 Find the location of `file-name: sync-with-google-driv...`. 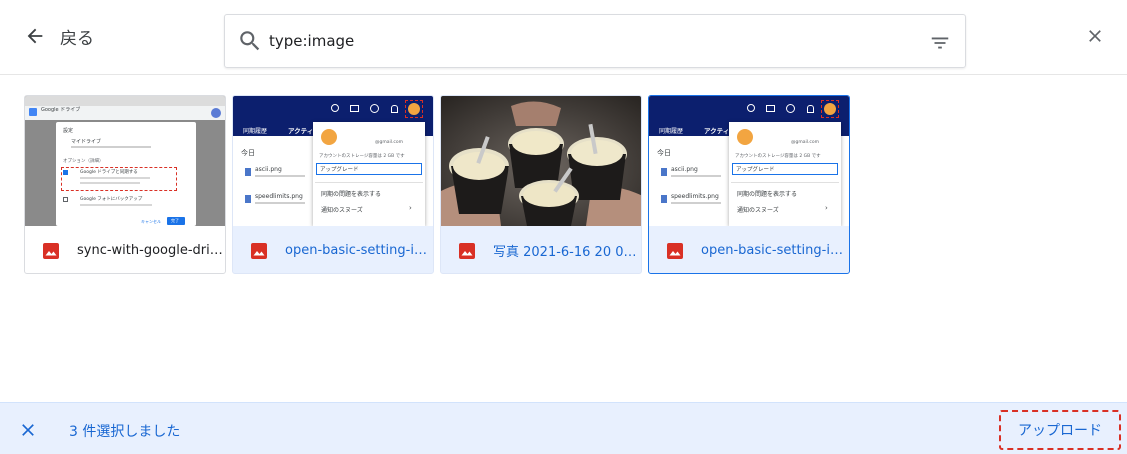

file-name: sync-with-google-driv... is located at coordinates (151, 250).